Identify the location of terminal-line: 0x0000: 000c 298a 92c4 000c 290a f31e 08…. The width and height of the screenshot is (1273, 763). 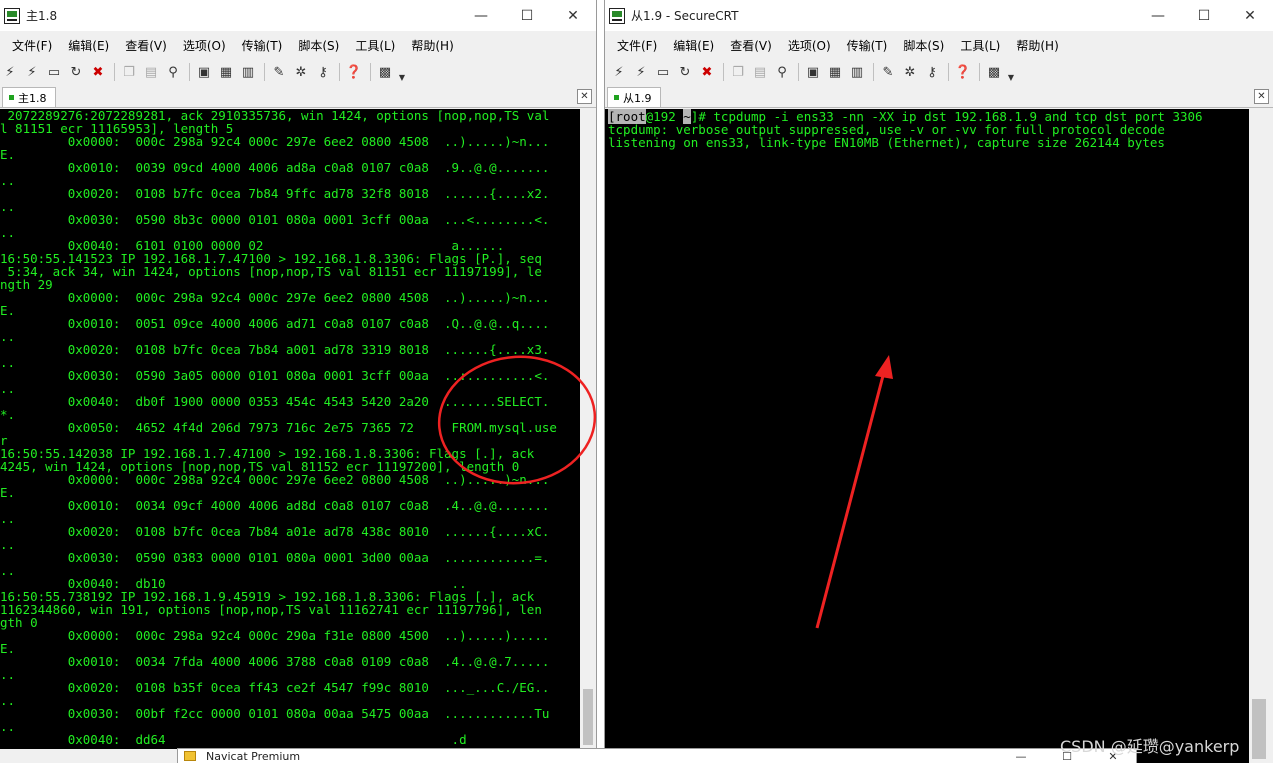
(275, 635).